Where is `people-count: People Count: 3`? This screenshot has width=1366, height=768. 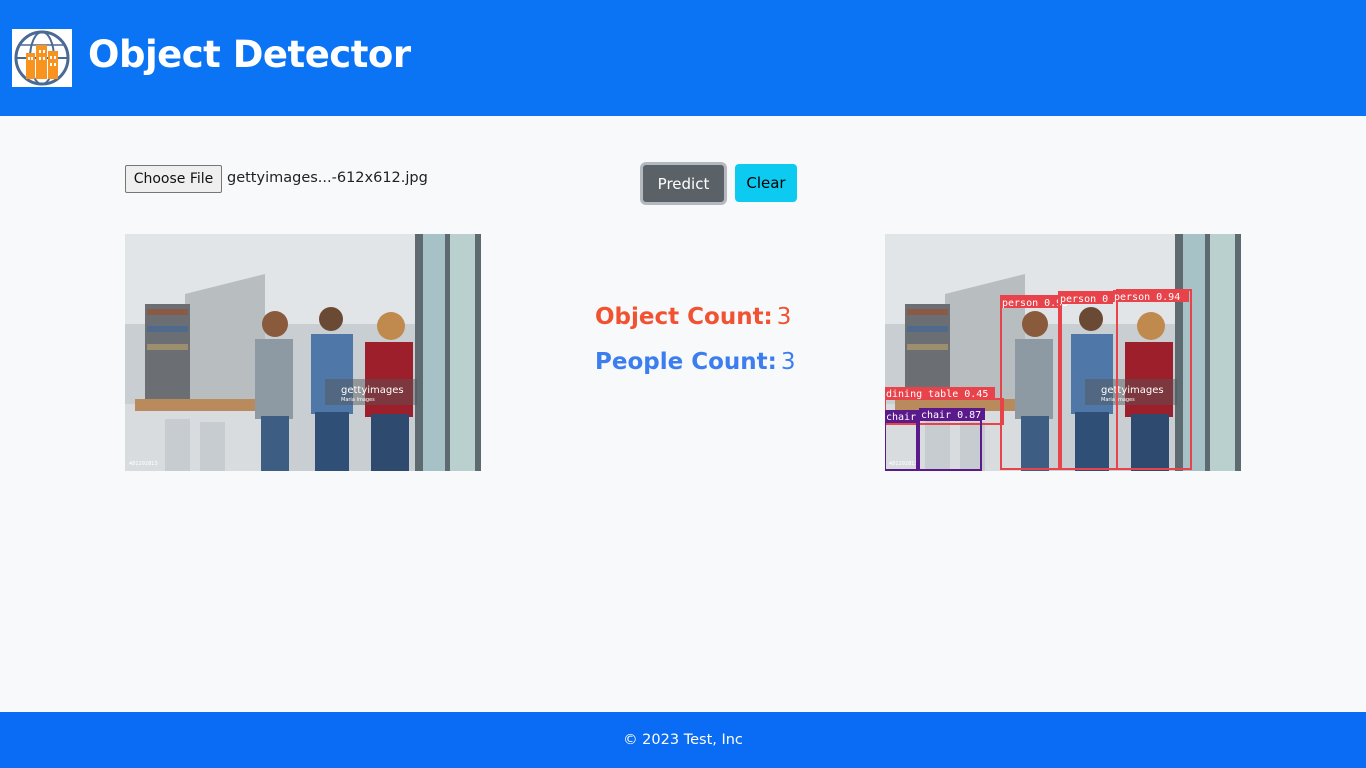
people-count: People Count: 3 is located at coordinates (695, 362).